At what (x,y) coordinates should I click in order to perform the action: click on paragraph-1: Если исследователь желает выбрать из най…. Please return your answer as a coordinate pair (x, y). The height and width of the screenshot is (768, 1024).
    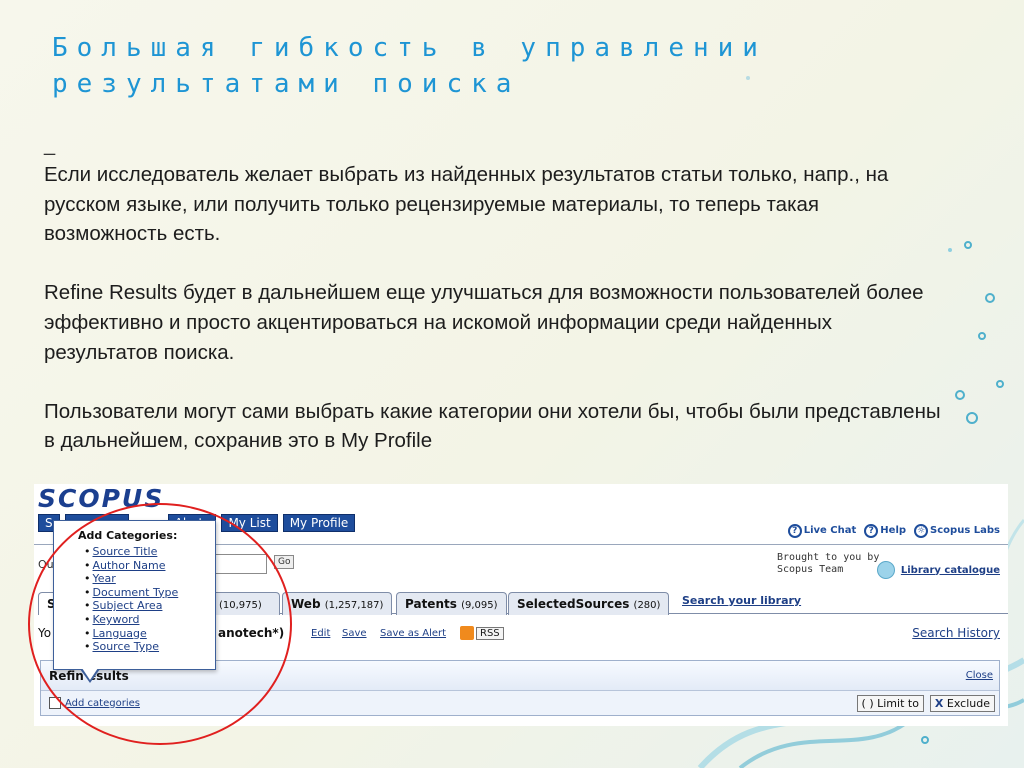
    Looking at the image, I should click on (466, 204).